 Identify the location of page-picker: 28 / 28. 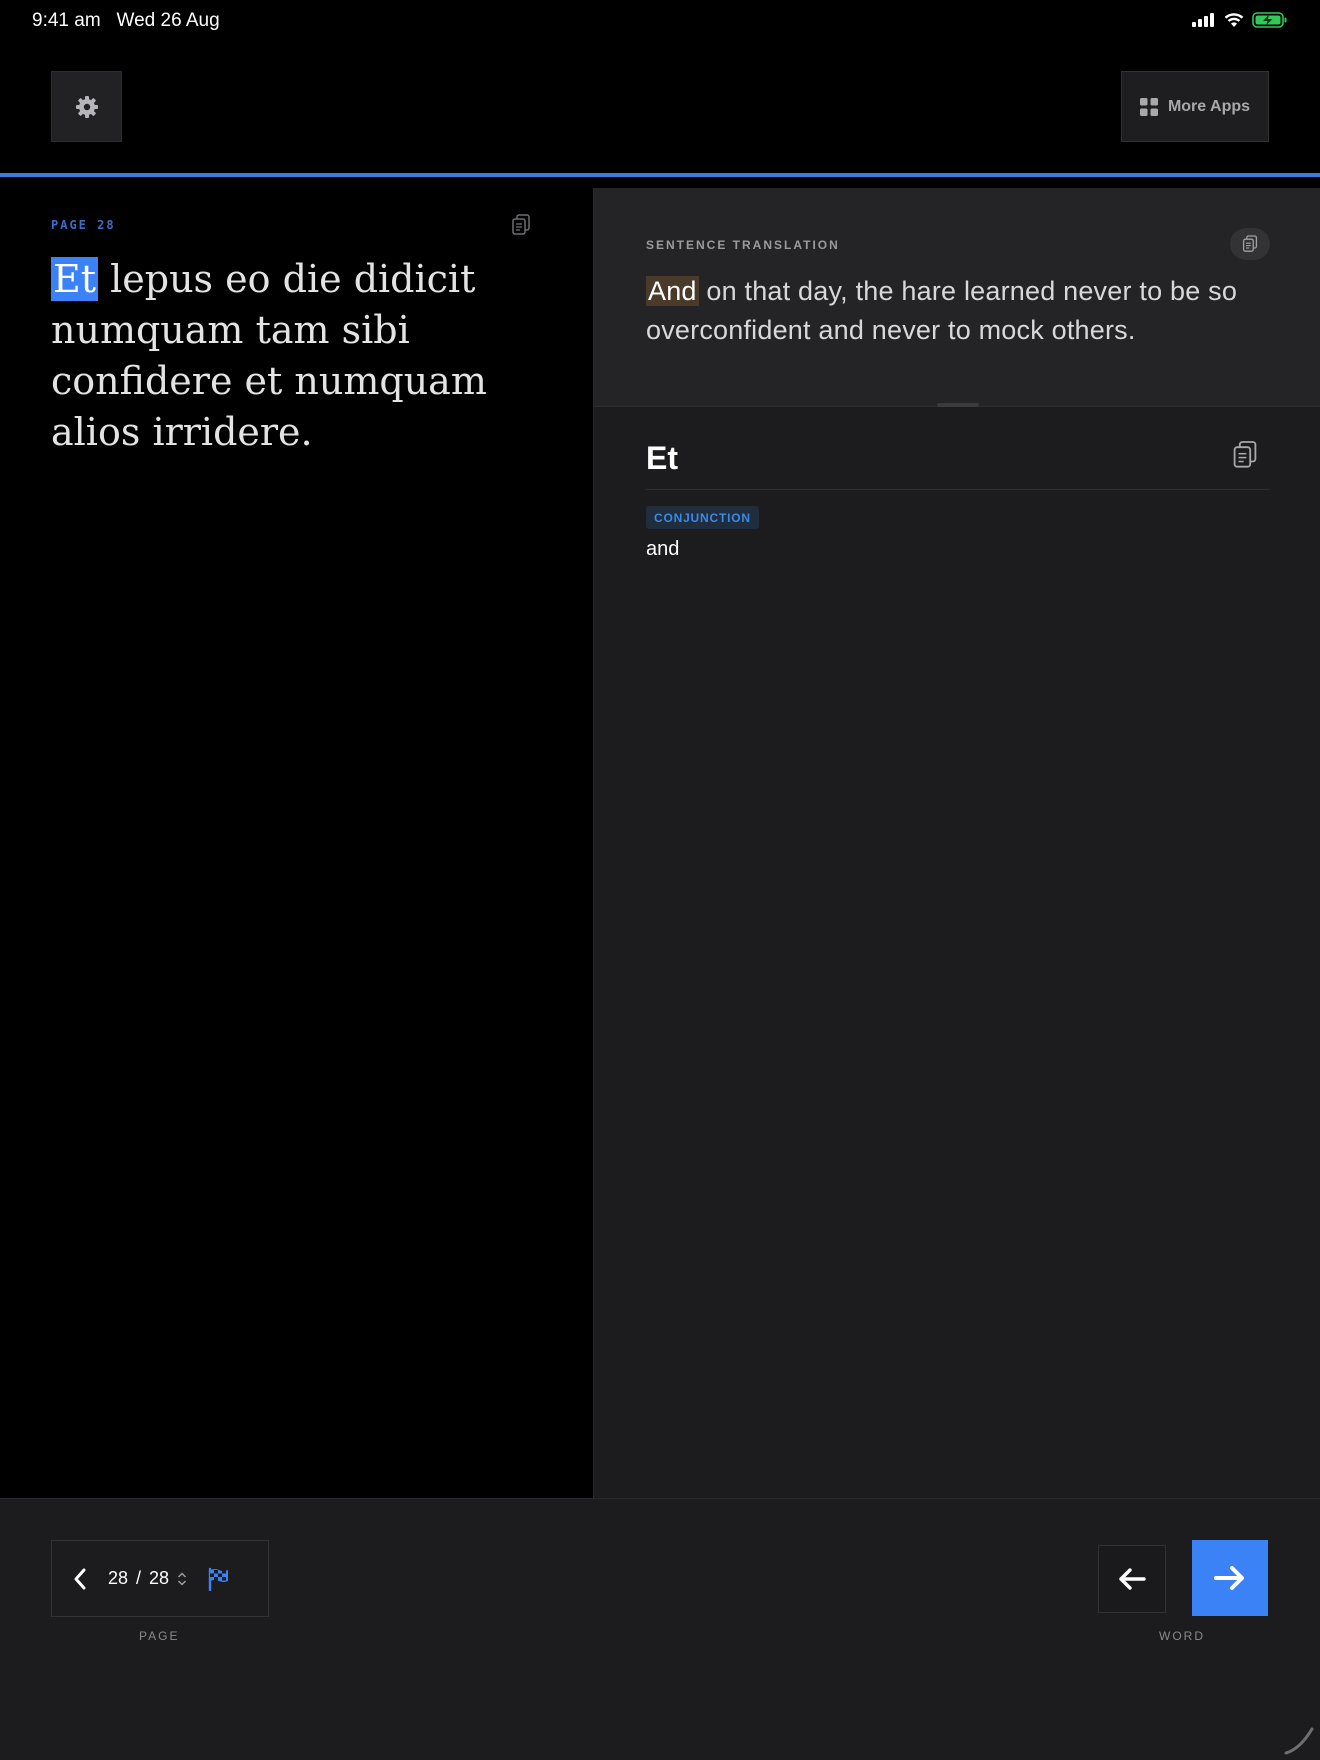
(147, 1578).